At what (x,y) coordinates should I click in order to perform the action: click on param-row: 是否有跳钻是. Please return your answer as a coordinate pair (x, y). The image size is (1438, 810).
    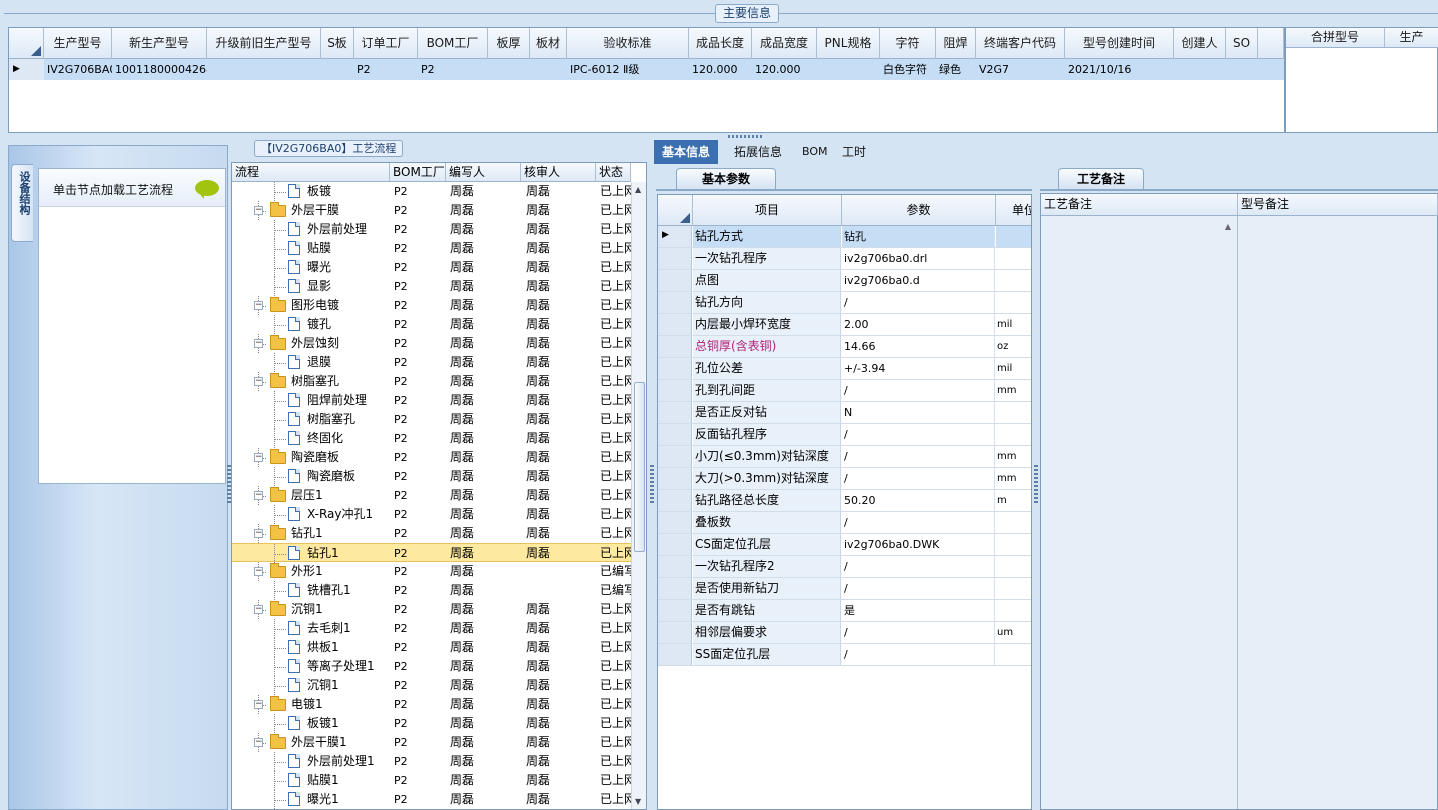
    Looking at the image, I should click on (844, 611).